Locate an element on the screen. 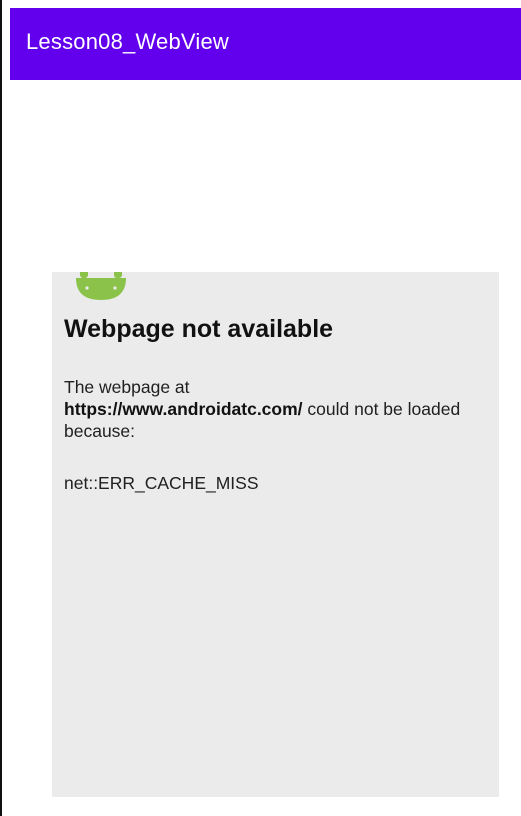  app-title: Lesson08_WebView is located at coordinates (127, 41).